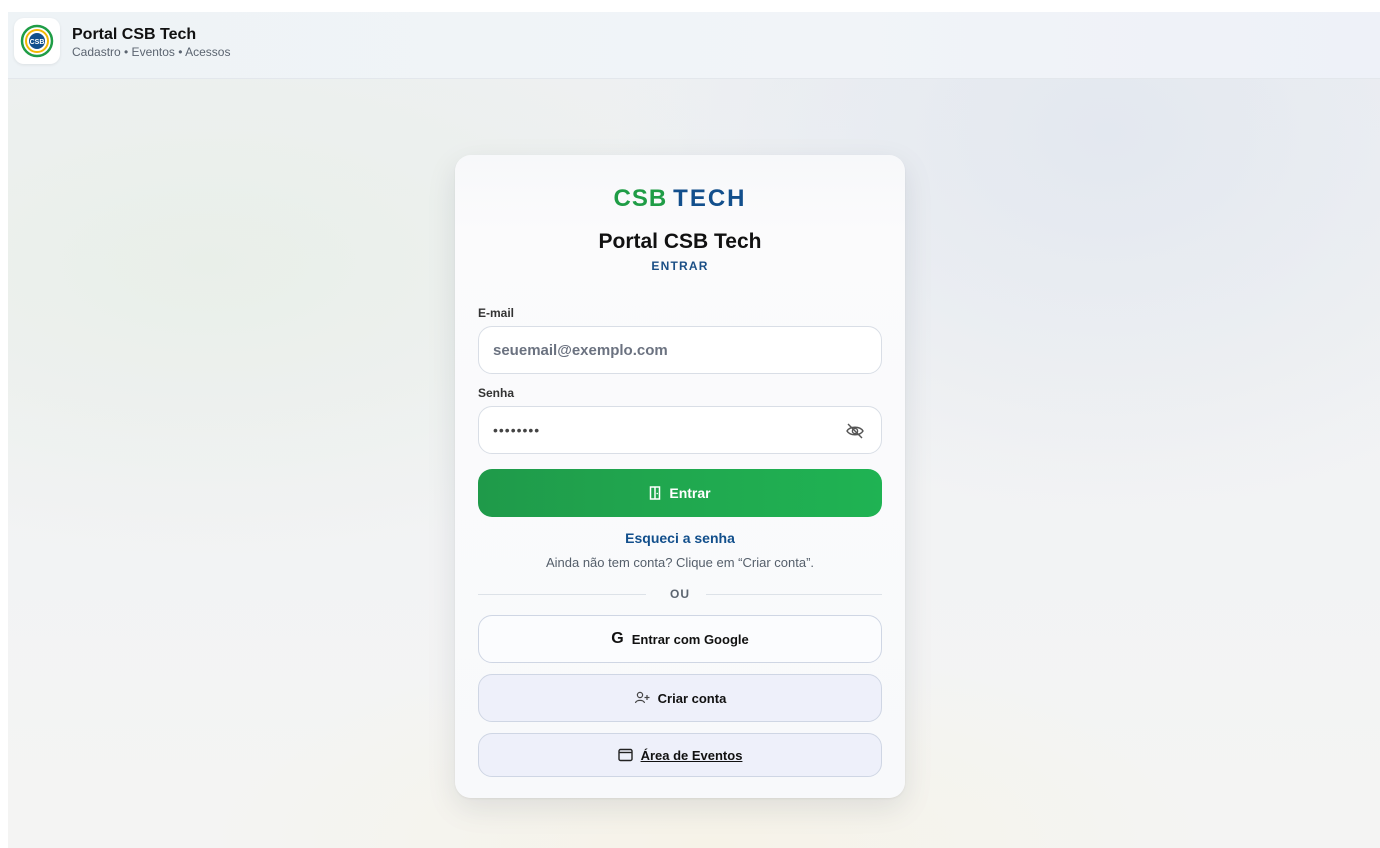  I want to click on password-field: ••••••••, so click(680, 430).